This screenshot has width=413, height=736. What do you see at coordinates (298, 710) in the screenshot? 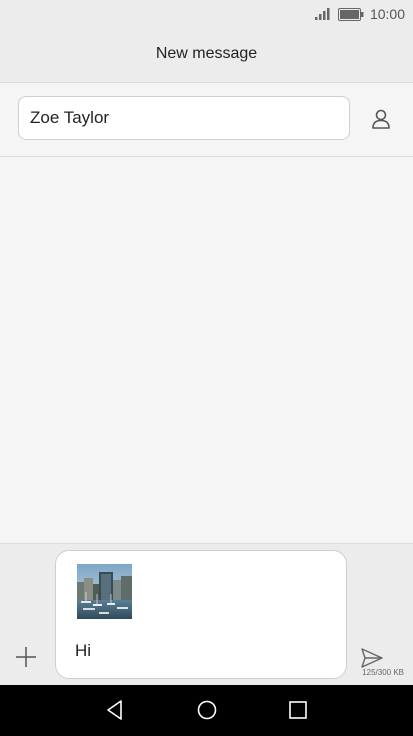
I see `recent-apps-icon` at bounding box center [298, 710].